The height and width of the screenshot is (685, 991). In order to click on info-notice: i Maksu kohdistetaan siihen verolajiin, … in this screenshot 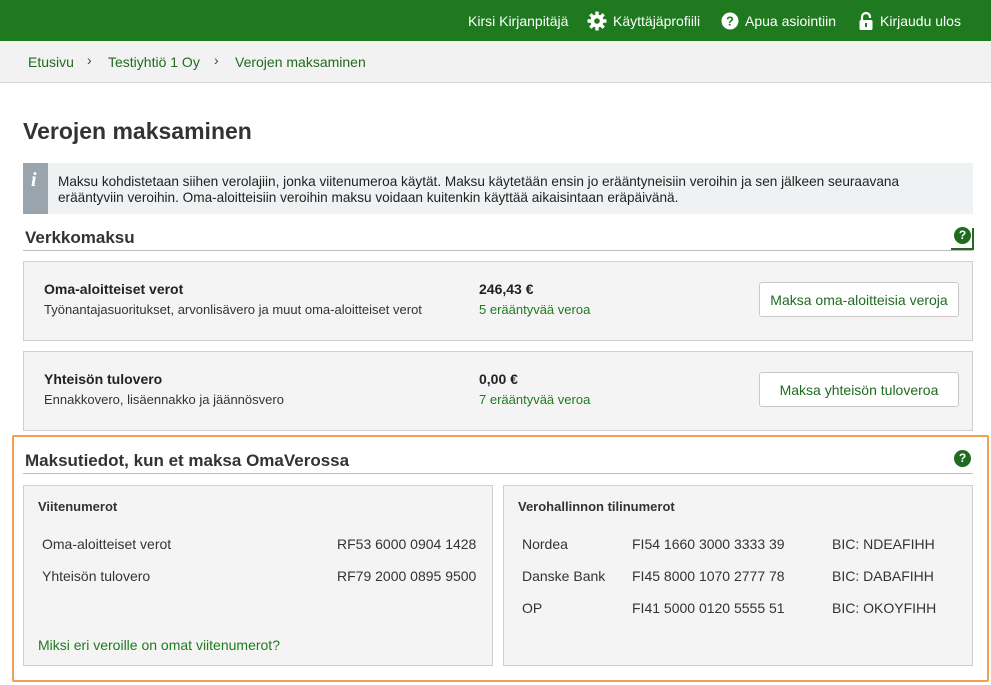, I will do `click(498, 188)`.